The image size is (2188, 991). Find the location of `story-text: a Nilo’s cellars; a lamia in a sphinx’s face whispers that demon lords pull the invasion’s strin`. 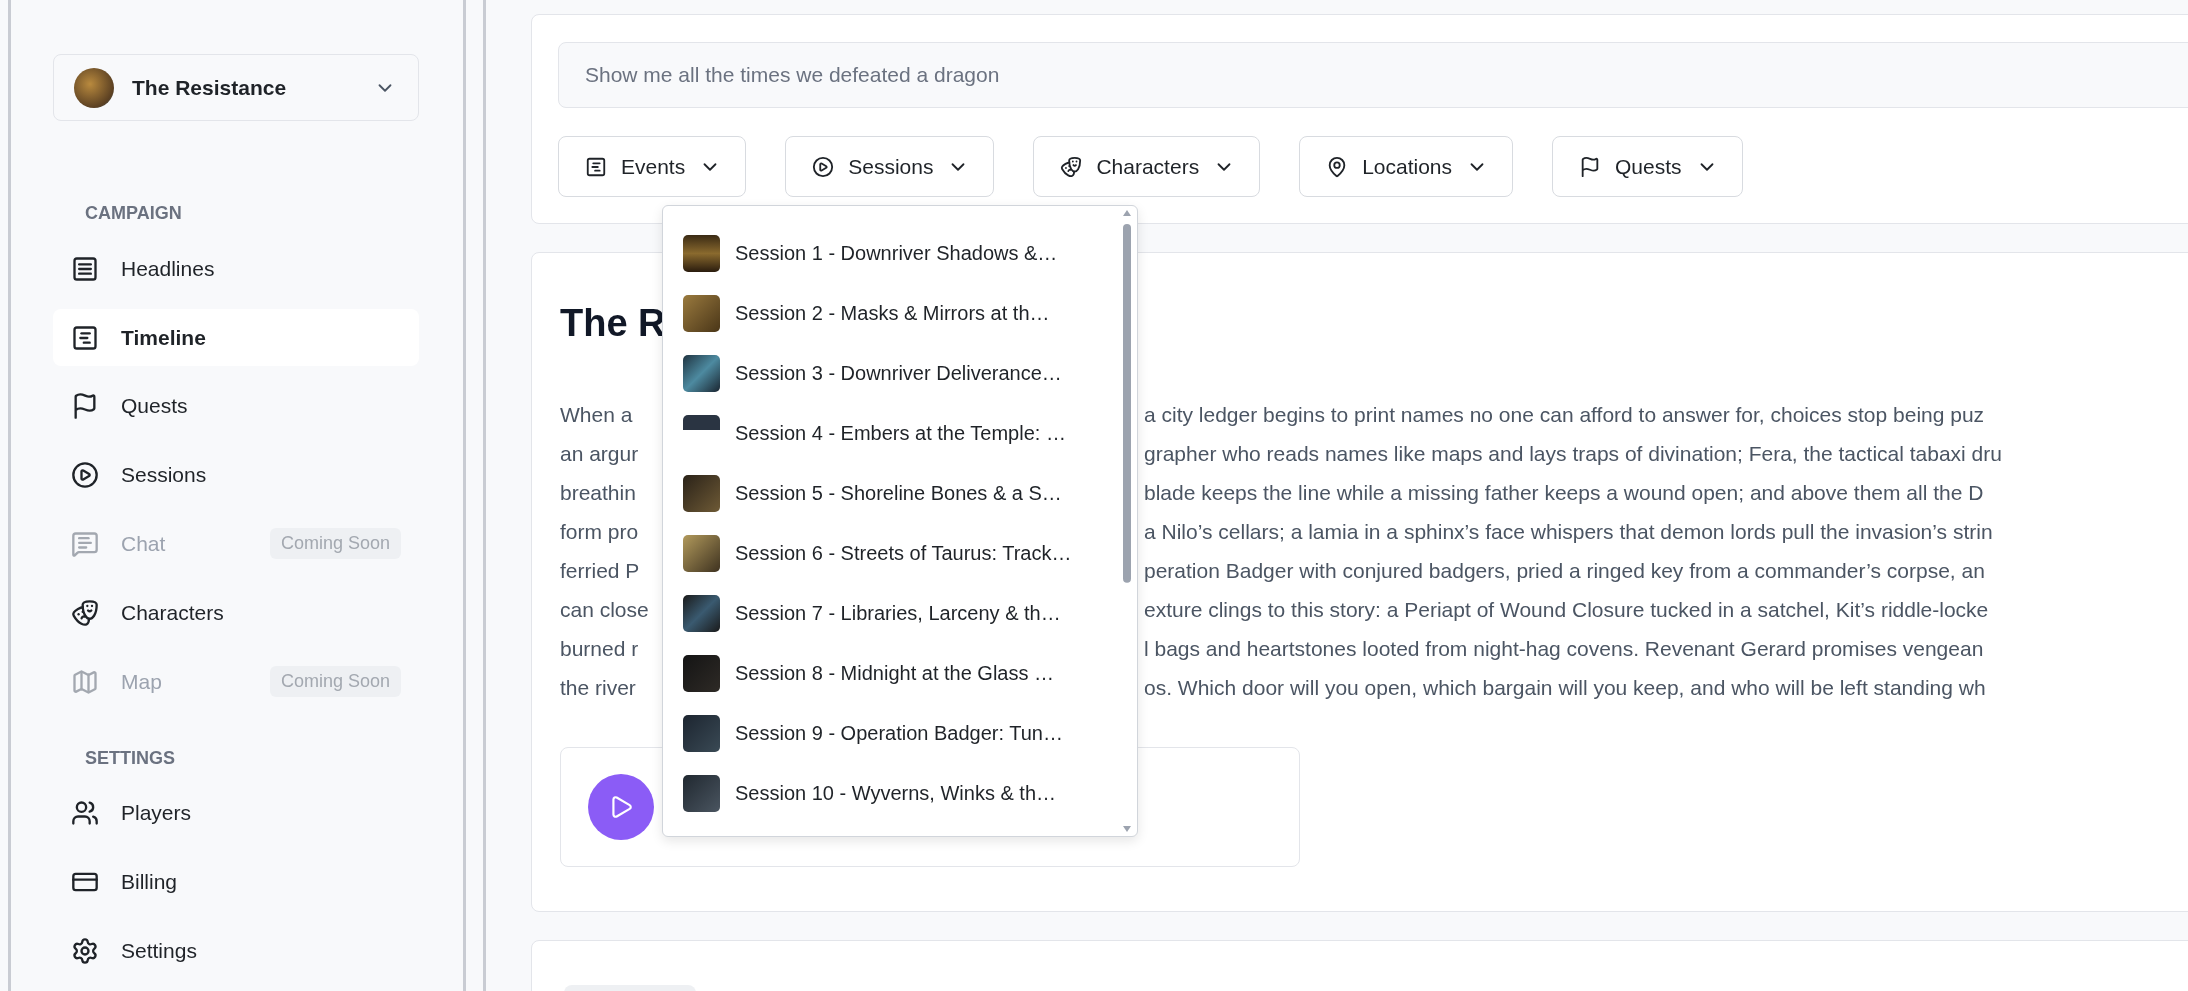

story-text: a Nilo’s cellars; a lamia in a sphinx’s face whispers that demon lords pull the invasion’s strin is located at coordinates (1568, 531).